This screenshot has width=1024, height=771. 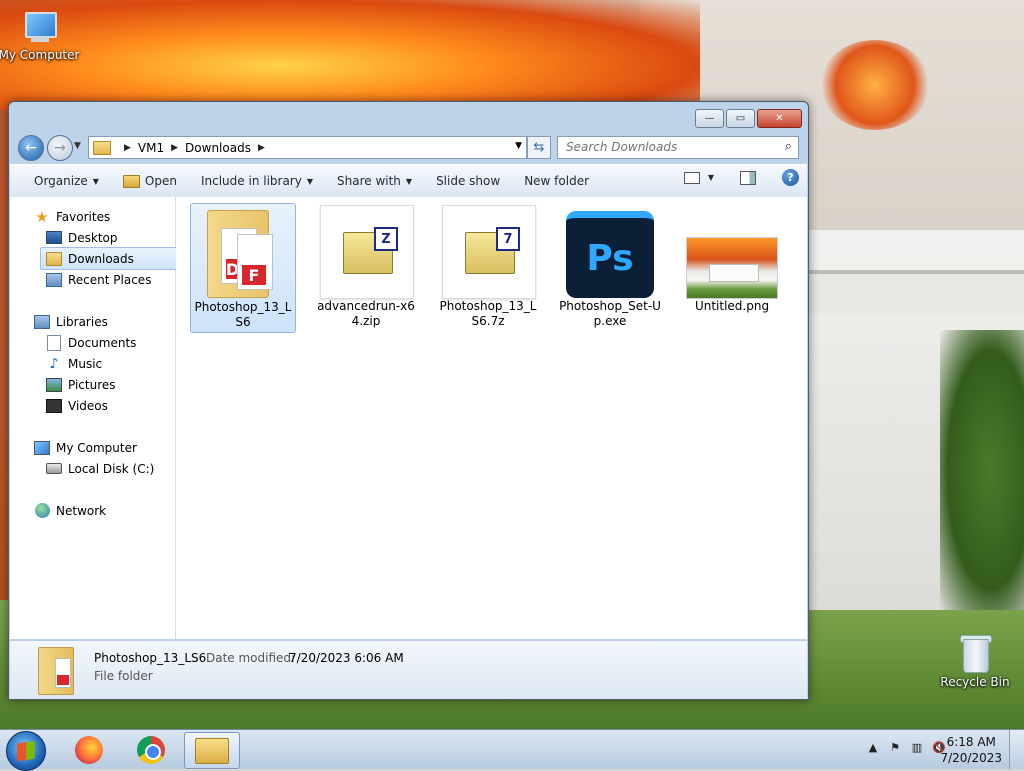 I want to click on file-name: Photoshop_Set-Up.exe, so click(x=610, y=313).